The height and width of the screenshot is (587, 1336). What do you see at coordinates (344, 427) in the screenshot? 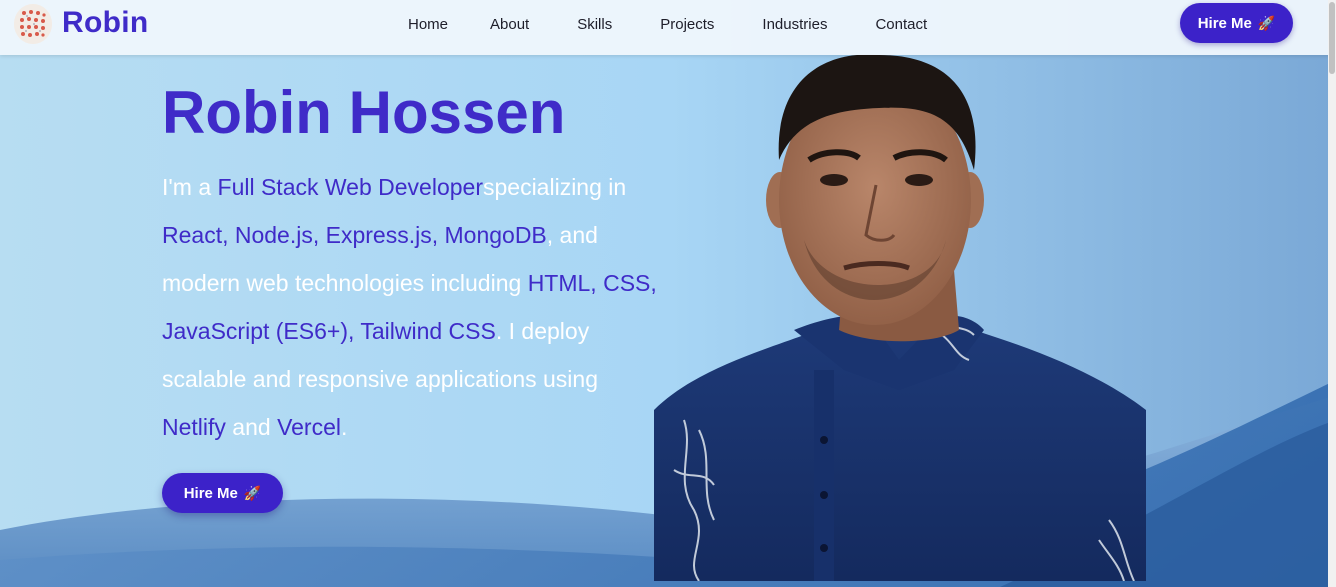
I see `intro-text: .` at bounding box center [344, 427].